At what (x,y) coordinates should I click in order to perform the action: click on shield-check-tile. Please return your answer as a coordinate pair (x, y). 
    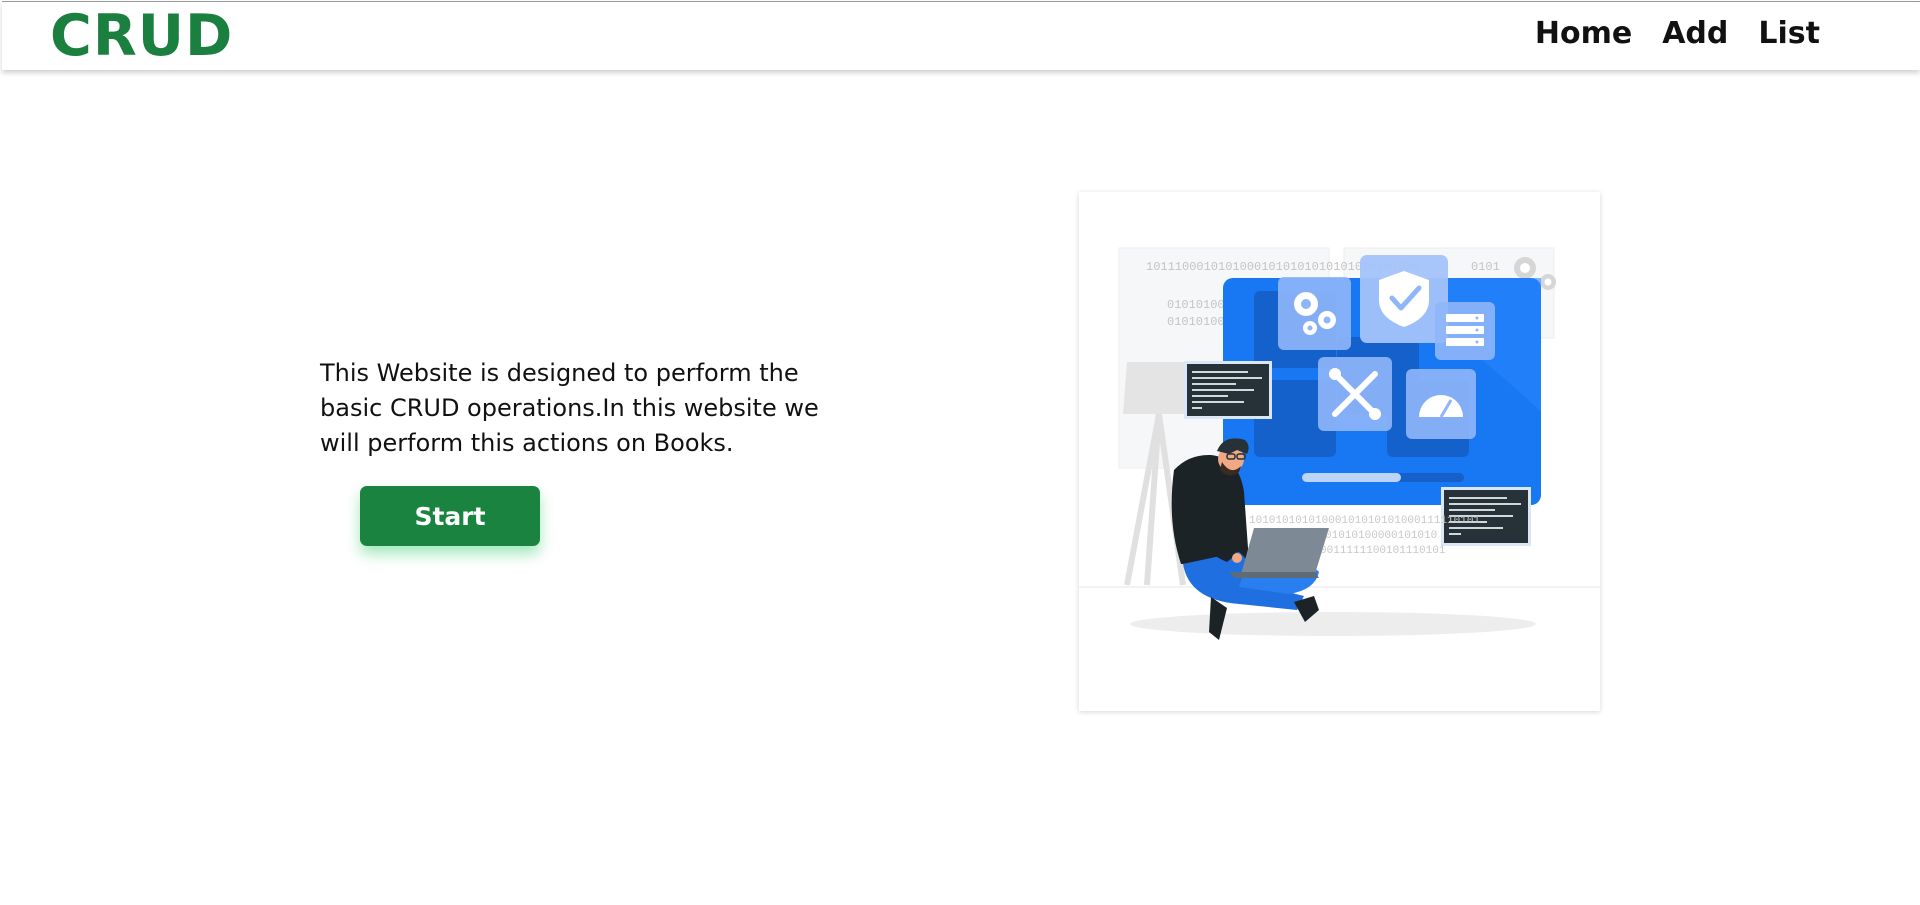
    Looking at the image, I should click on (1404, 299).